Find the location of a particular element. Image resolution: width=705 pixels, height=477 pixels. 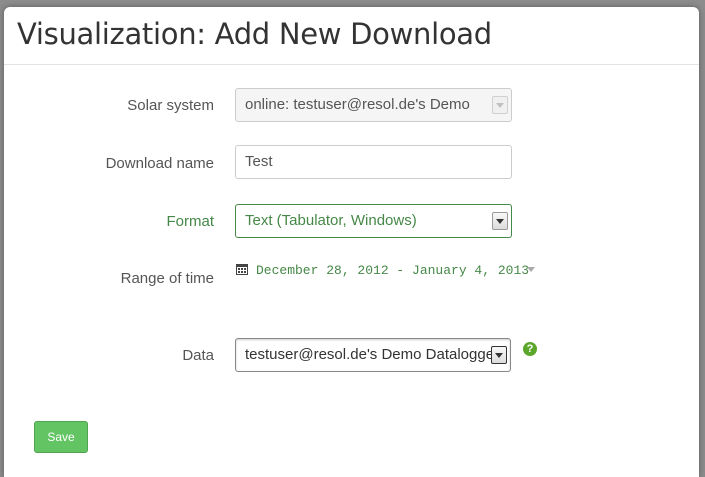

format-label: Format is located at coordinates (190, 221).